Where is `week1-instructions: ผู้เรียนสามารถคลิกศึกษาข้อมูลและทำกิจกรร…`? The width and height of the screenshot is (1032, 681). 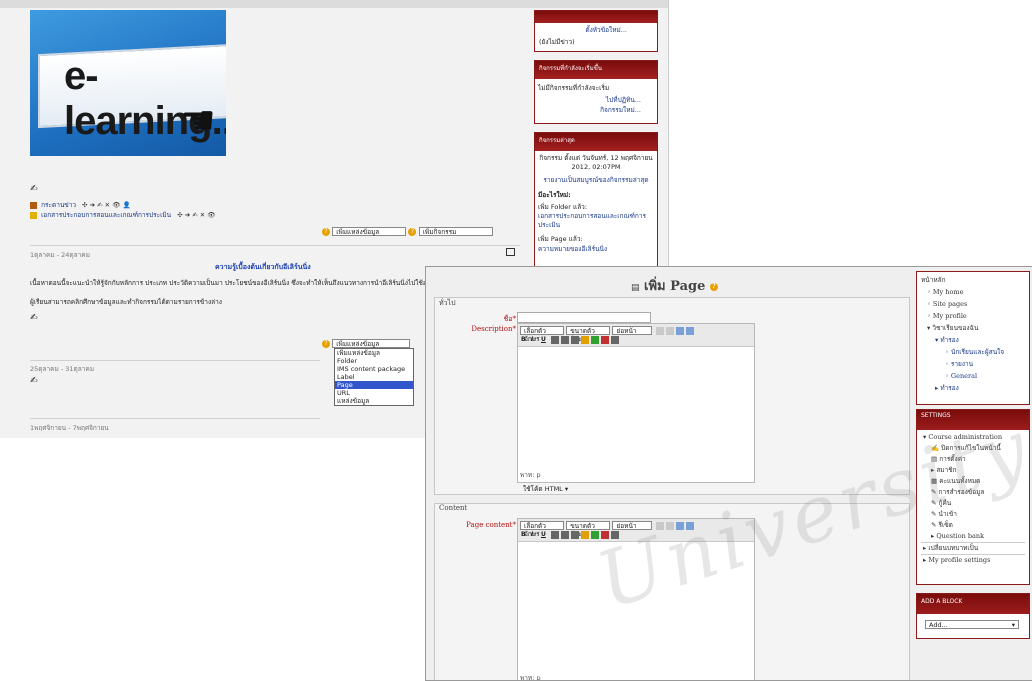
week1-instructions: ผู้เรียนสามารถคลิกศึกษาข้อมูลและทำกิจกรร… is located at coordinates (126, 302).